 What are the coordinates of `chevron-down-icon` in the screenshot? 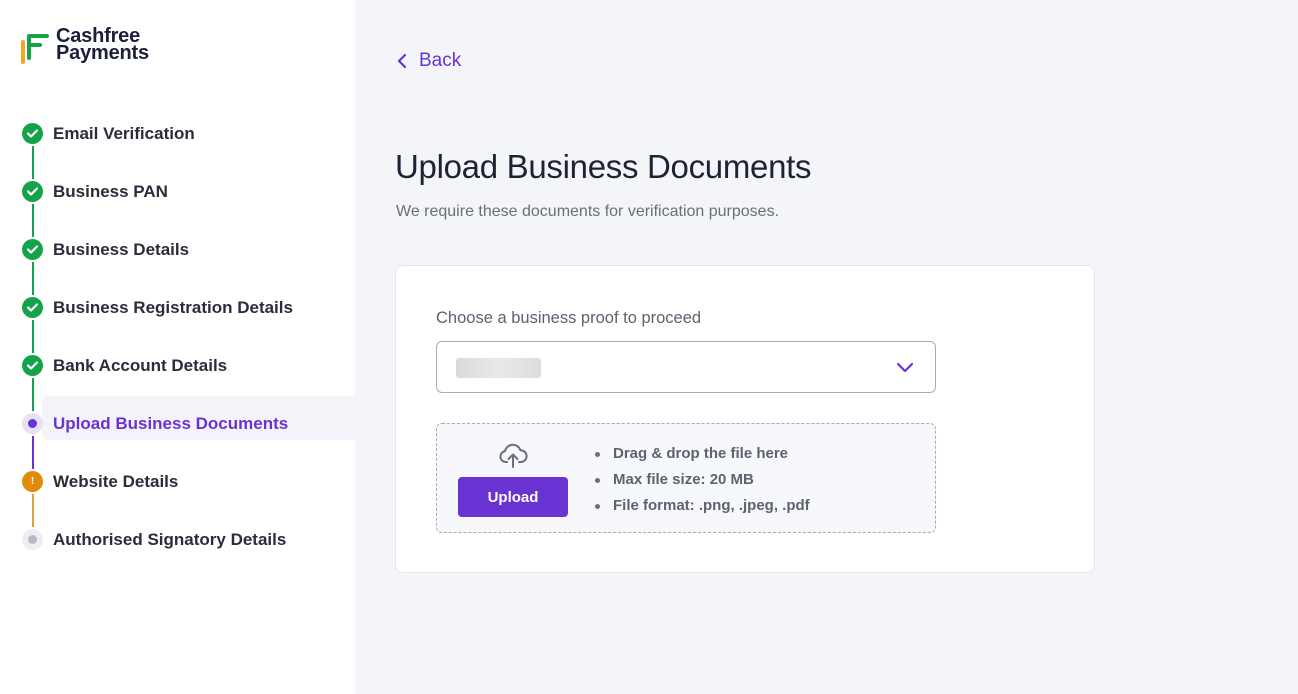 It's located at (905, 367).